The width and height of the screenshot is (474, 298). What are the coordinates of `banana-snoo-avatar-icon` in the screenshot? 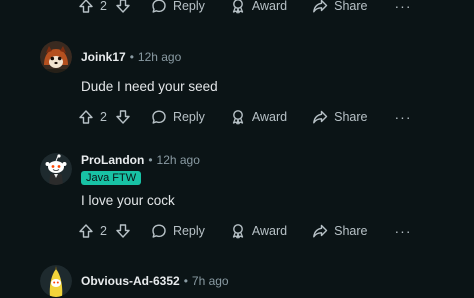 It's located at (56, 281).